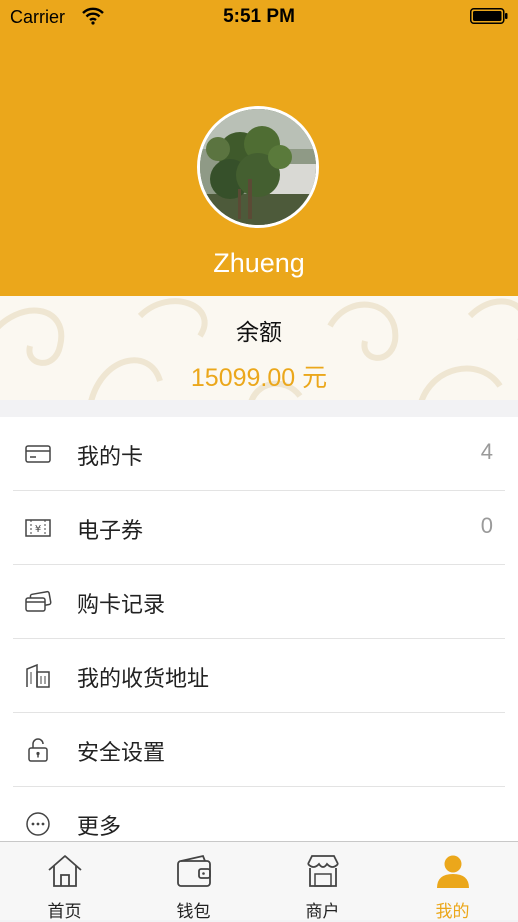  I want to click on tab-label: 钱包, so click(193, 912).